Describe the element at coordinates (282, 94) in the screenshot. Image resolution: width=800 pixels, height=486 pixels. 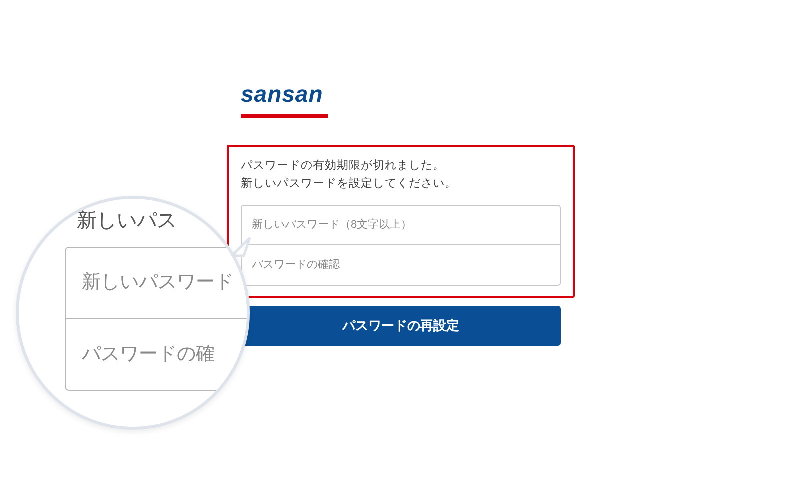
I see `logo: sansan` at that location.